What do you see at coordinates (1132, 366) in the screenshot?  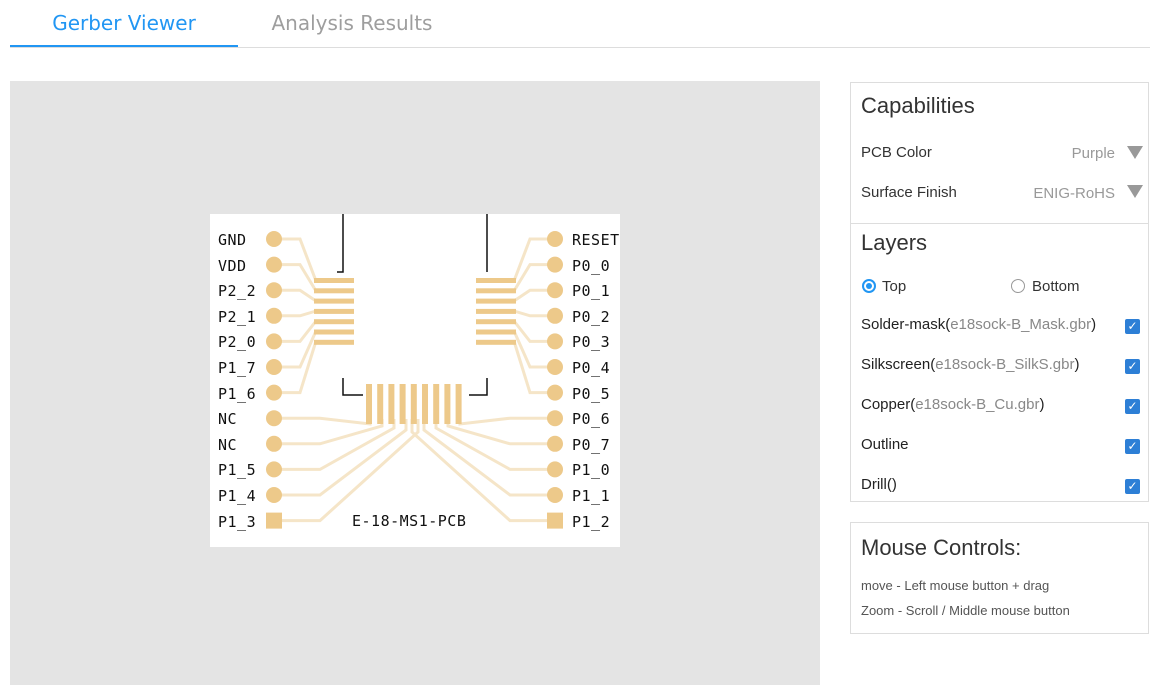 I see `silkscreen-checkbox: ✓` at bounding box center [1132, 366].